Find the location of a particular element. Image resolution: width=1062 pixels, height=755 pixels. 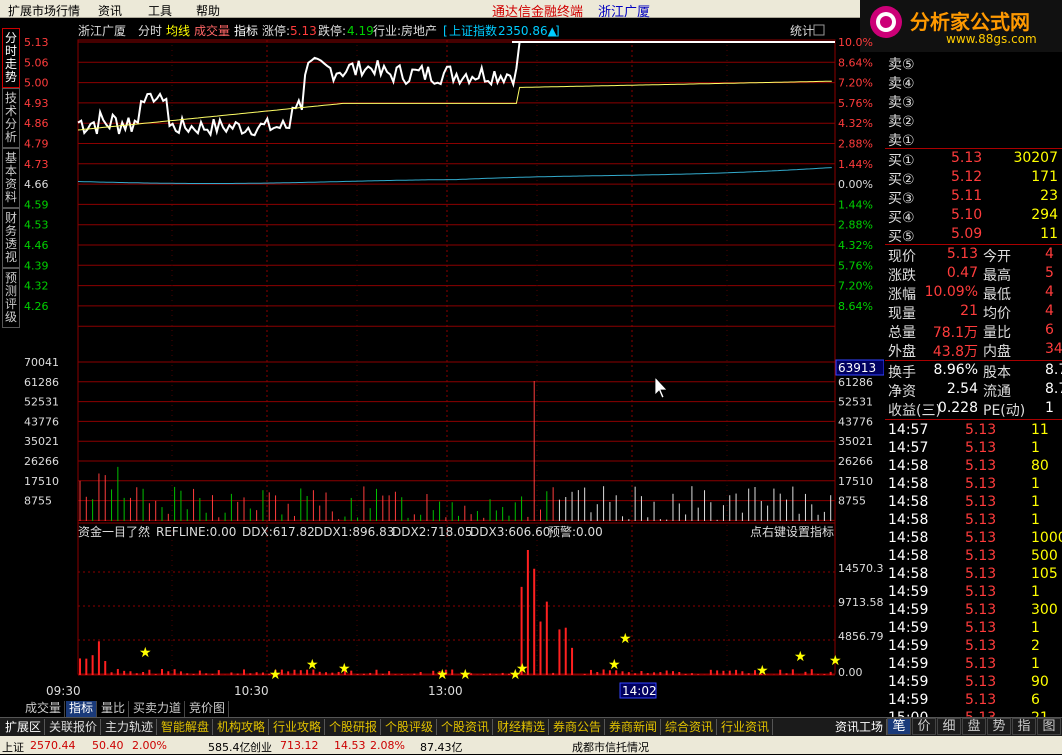

fin-label-2: 股本 is located at coordinates (997, 373).